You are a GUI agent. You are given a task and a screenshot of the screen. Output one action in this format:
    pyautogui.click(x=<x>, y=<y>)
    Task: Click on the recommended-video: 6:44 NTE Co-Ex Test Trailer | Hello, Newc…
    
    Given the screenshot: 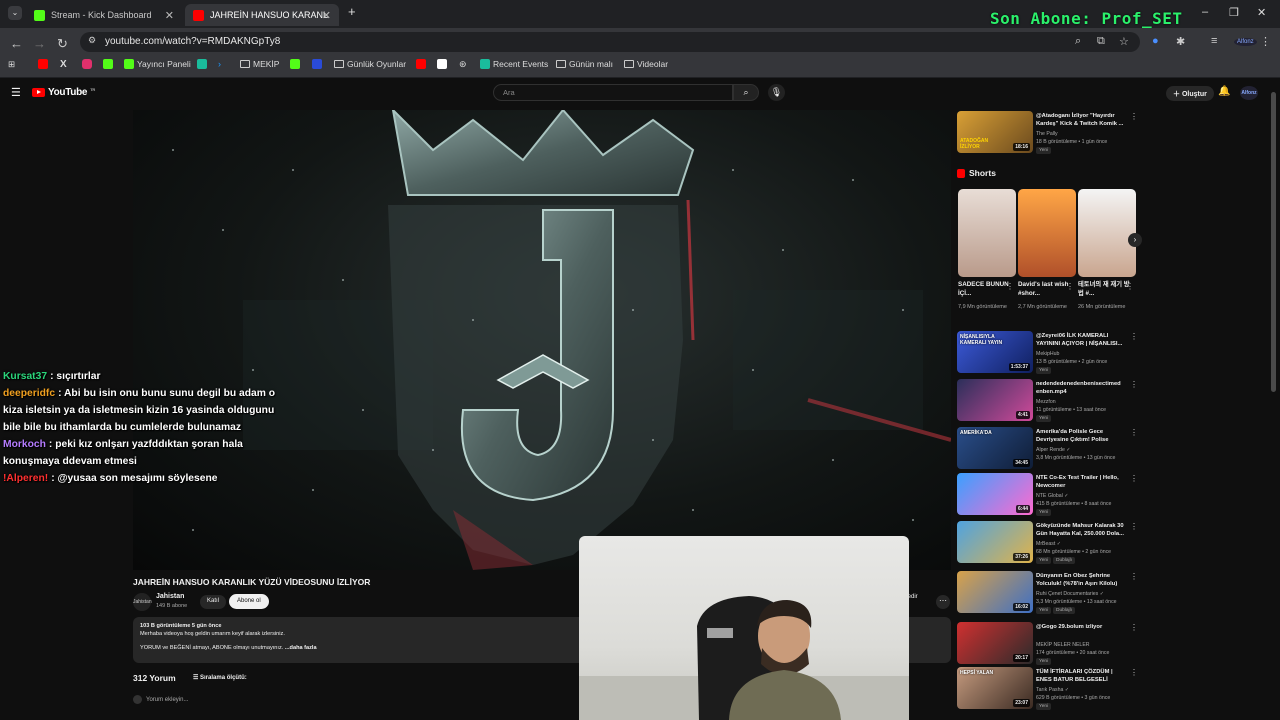 What is the action you would take?
    pyautogui.click(x=1049, y=496)
    